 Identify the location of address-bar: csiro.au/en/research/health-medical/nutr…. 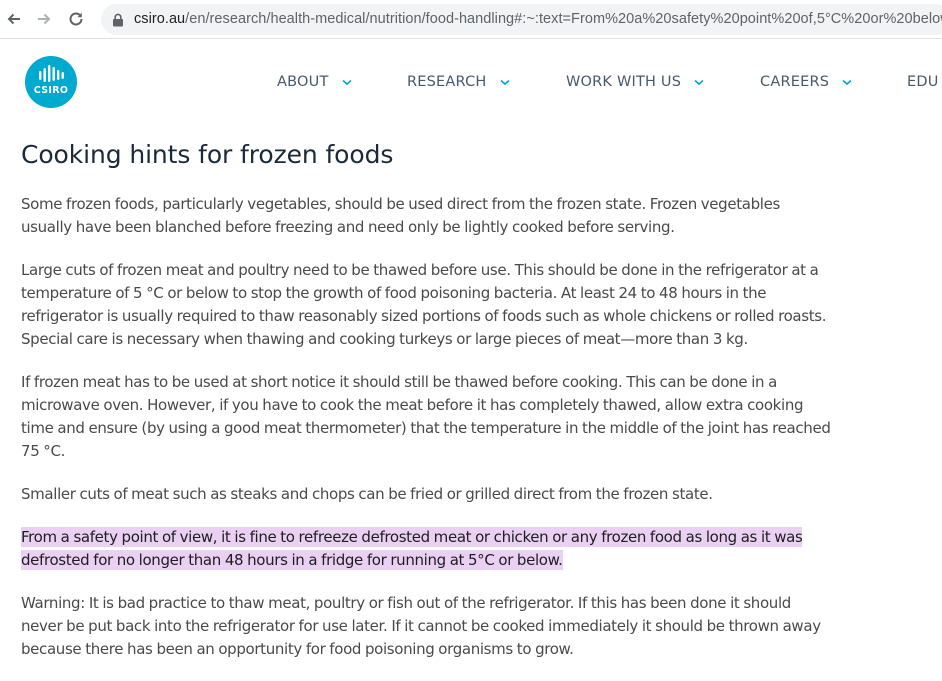
(521, 19).